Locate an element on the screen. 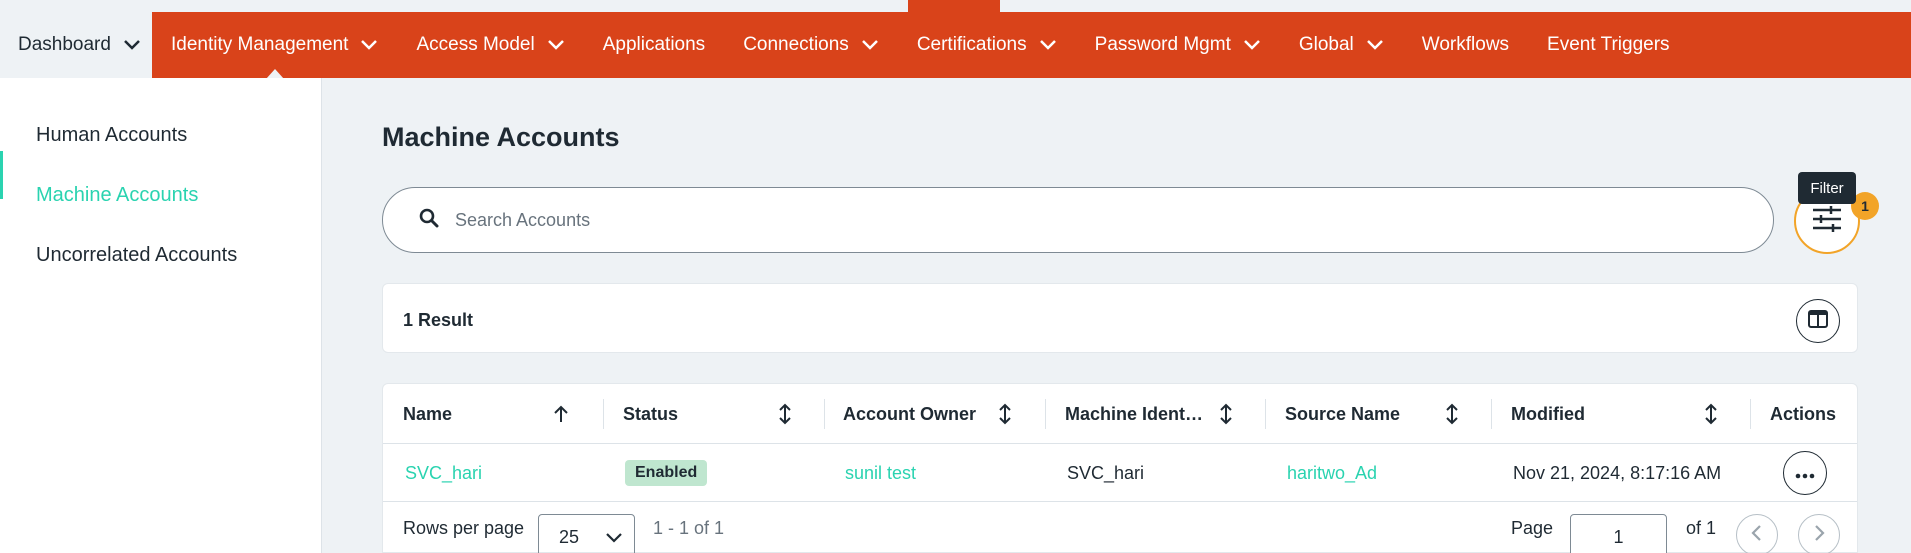  column-header-status: Status is located at coordinates (650, 414).